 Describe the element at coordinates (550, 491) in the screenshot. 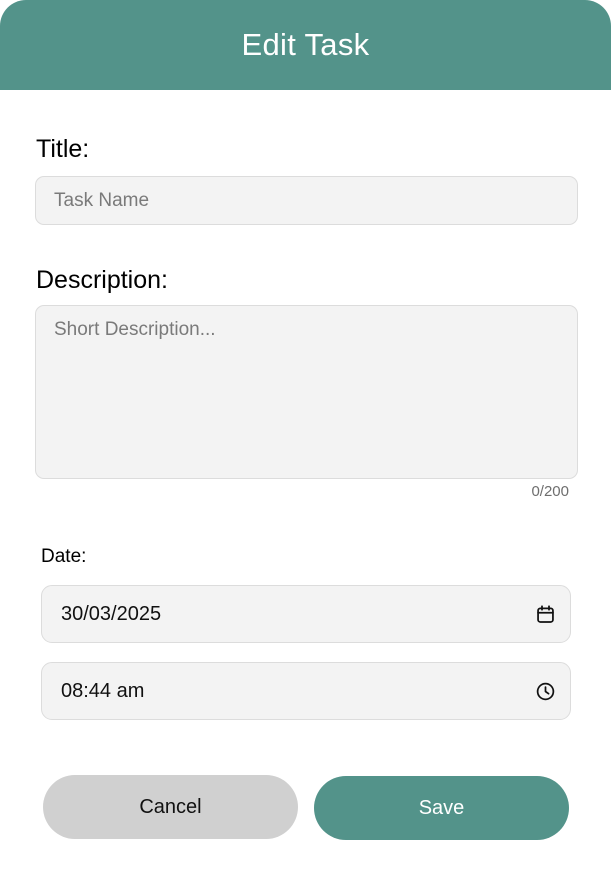

I see `character-counter: 0/200` at that location.